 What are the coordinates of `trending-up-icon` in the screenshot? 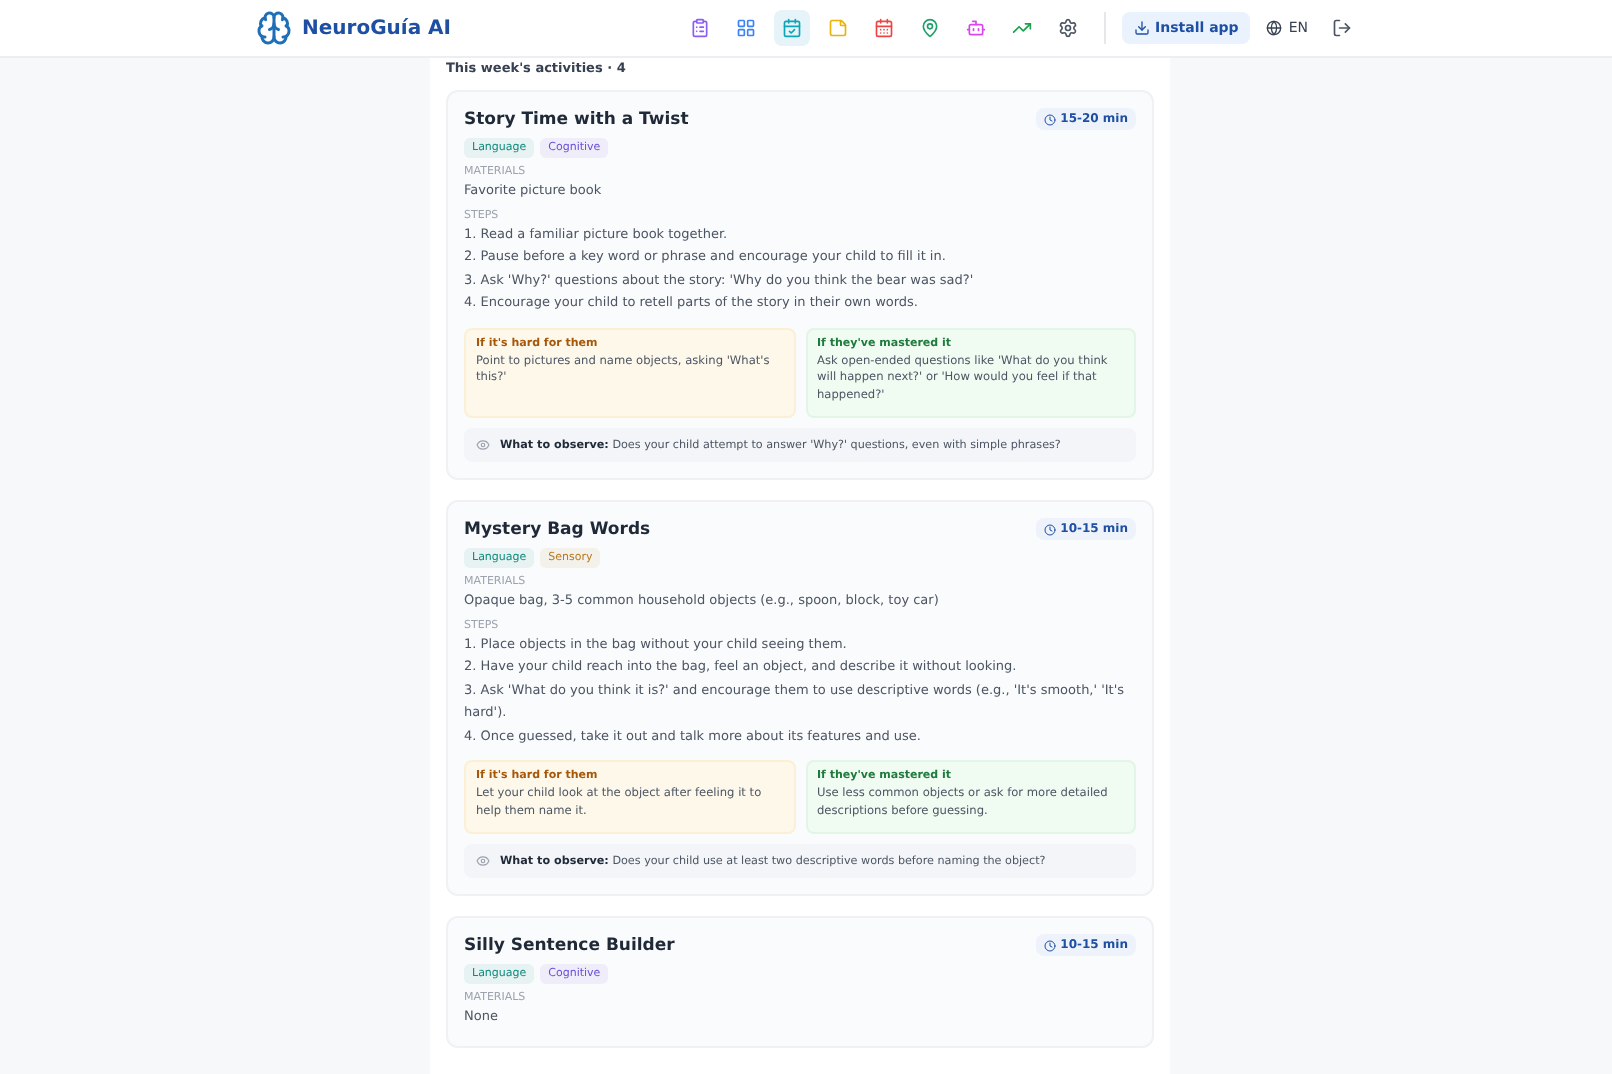 It's located at (1022, 28).